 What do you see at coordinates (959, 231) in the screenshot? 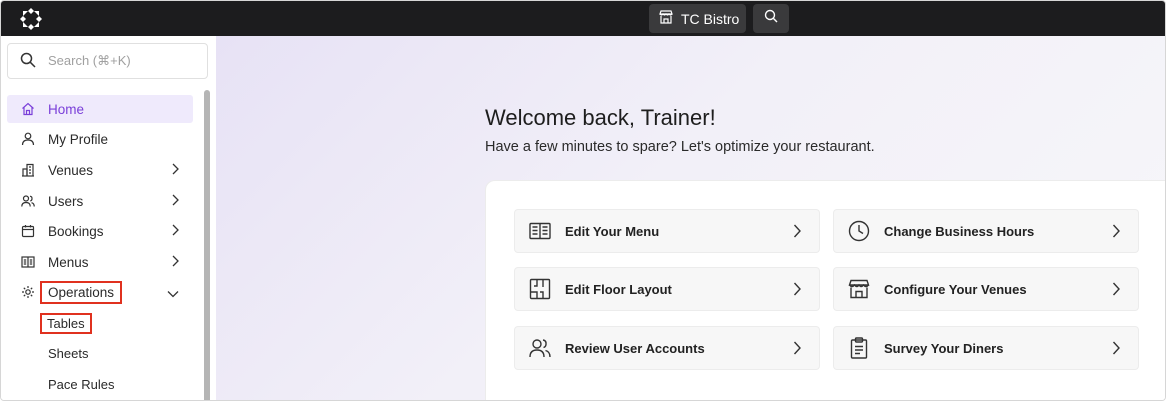
I see `action-label: Change Business Hours` at bounding box center [959, 231].